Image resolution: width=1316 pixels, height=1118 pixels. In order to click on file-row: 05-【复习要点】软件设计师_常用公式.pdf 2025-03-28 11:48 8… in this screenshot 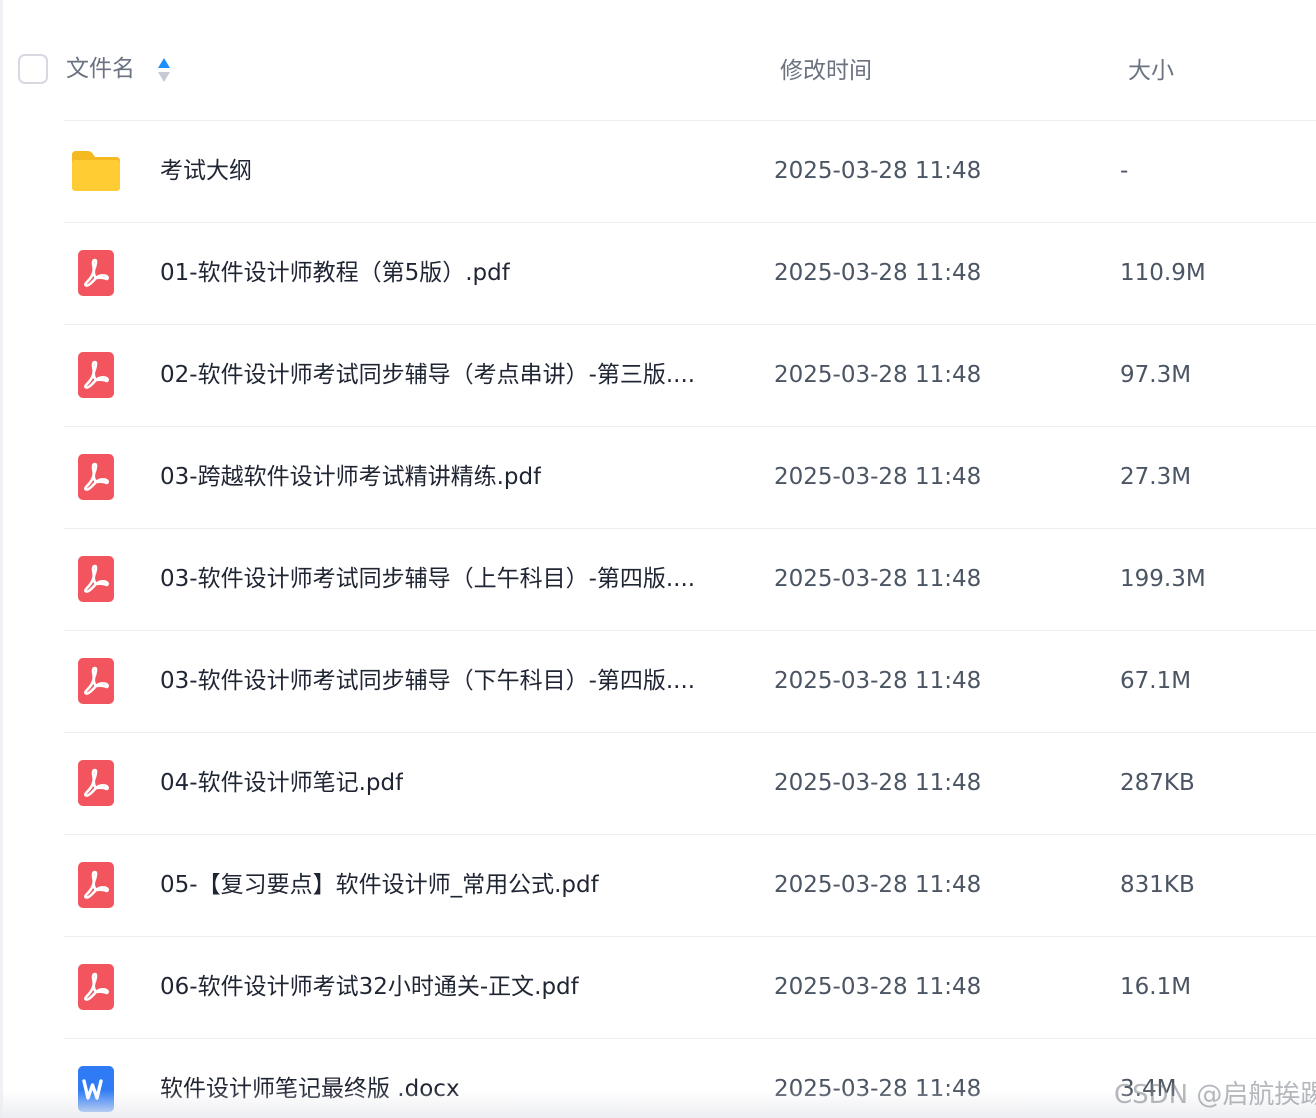, I will do `click(690, 885)`.